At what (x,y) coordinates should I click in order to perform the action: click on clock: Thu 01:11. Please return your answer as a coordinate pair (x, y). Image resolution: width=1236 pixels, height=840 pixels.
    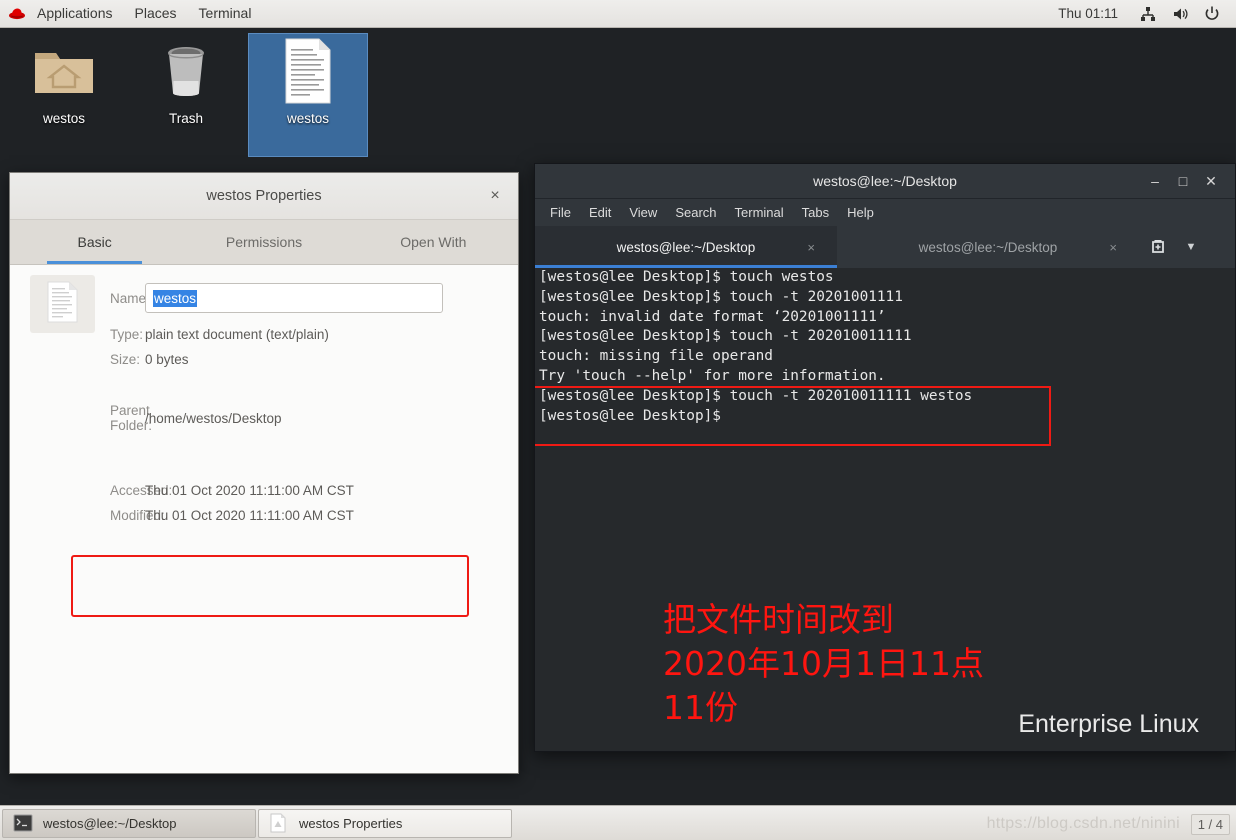
    Looking at the image, I should click on (1088, 13).